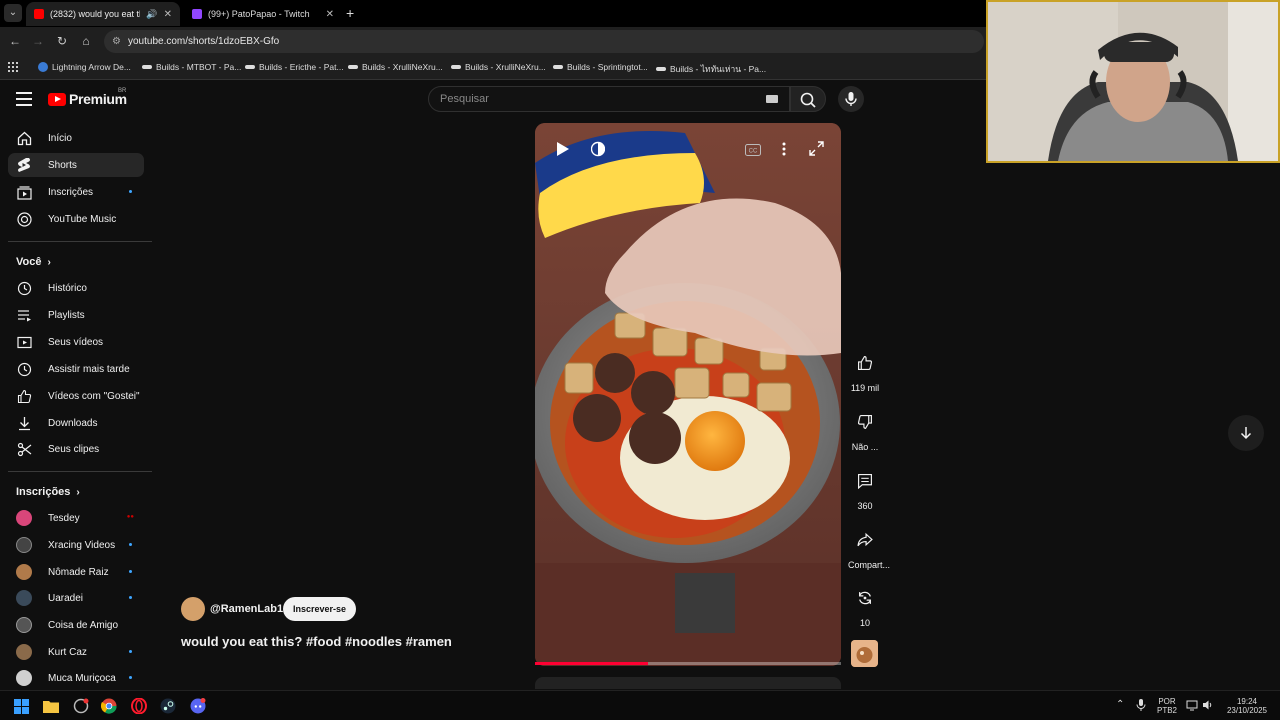 Image resolution: width=1280 pixels, height=720 pixels. Describe the element at coordinates (13, 67) in the screenshot. I see `apps-icon` at that location.